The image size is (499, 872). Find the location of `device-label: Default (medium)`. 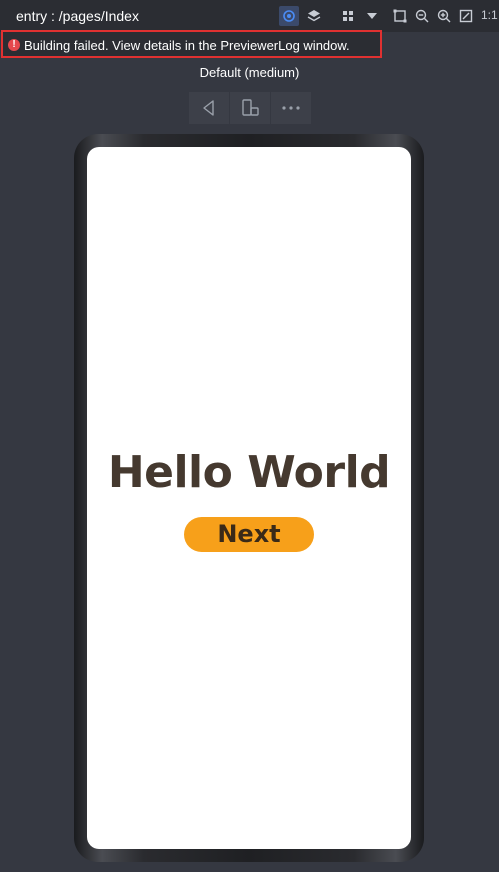

device-label: Default (medium) is located at coordinates (249, 72).